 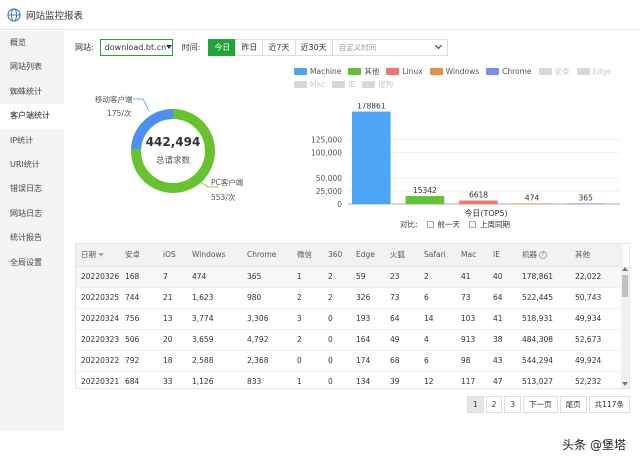 I want to click on table-cell: 50,743, so click(x=596, y=298).